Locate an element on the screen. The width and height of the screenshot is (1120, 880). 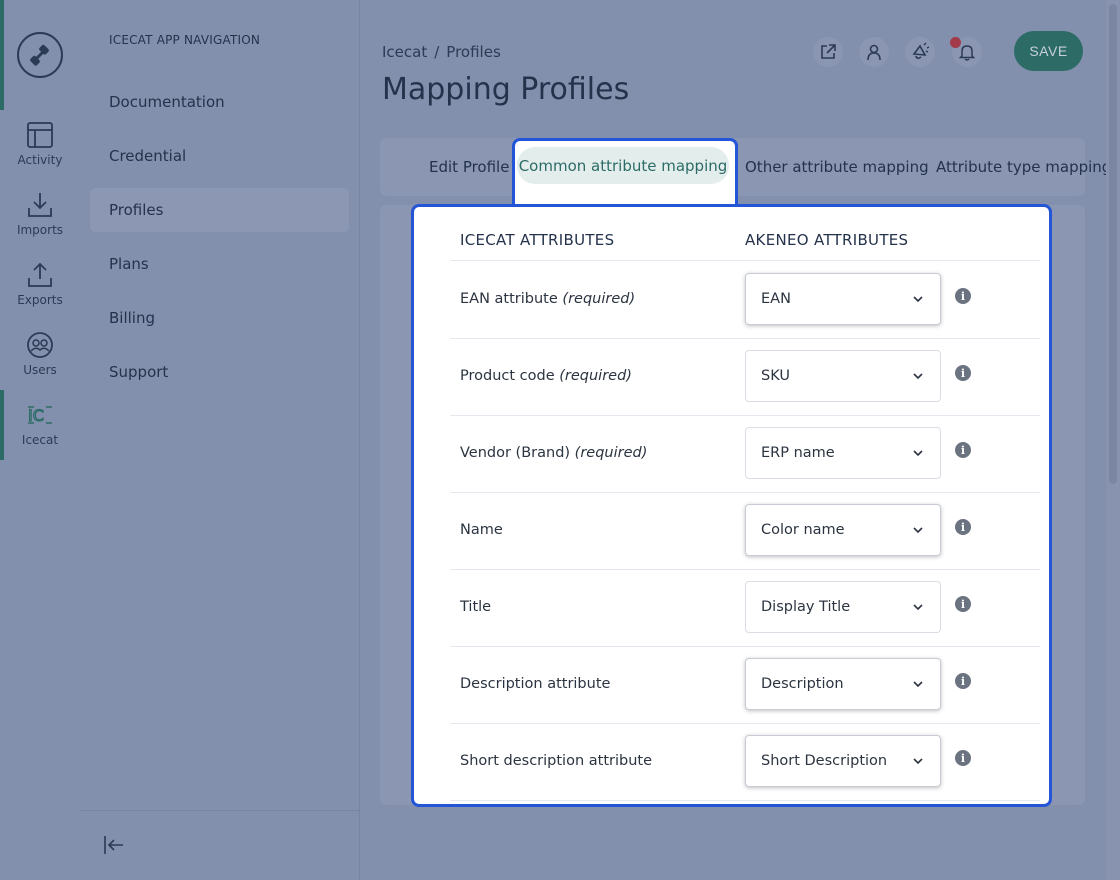
attribute-name: Name is located at coordinates (481, 530).